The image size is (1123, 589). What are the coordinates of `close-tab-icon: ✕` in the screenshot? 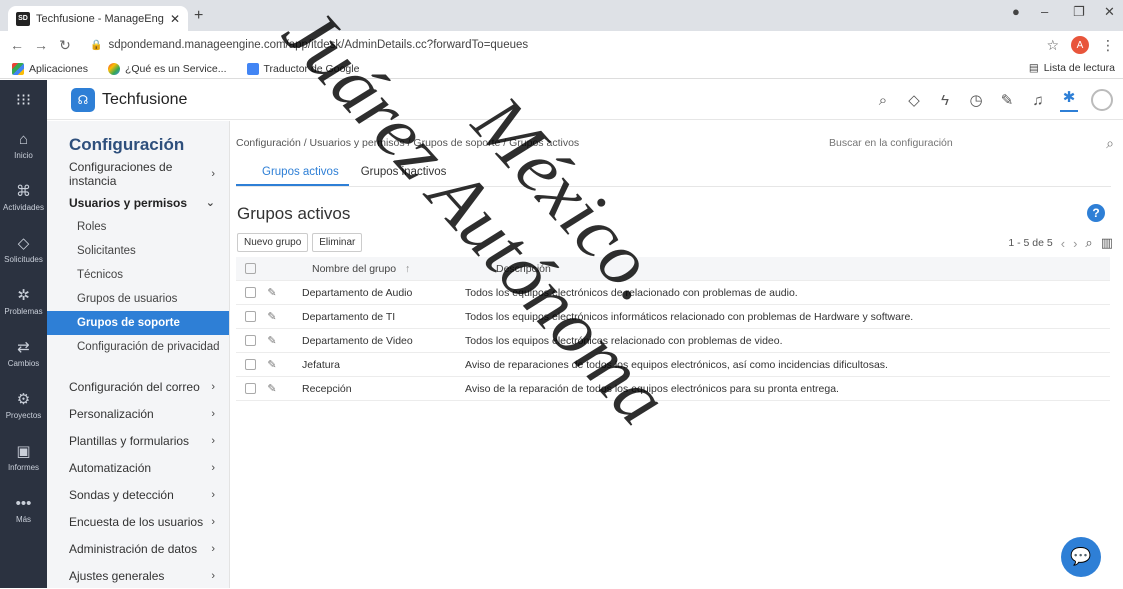 It's located at (175, 19).